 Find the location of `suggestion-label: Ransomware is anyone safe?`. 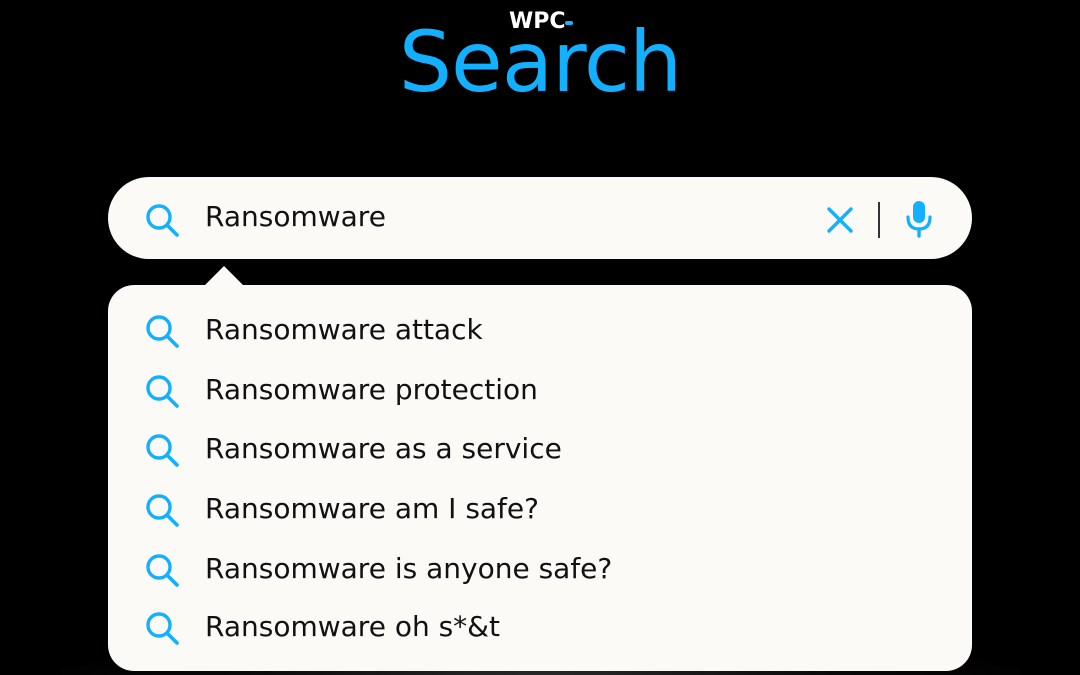

suggestion-label: Ransomware is anyone safe? is located at coordinates (409, 568).